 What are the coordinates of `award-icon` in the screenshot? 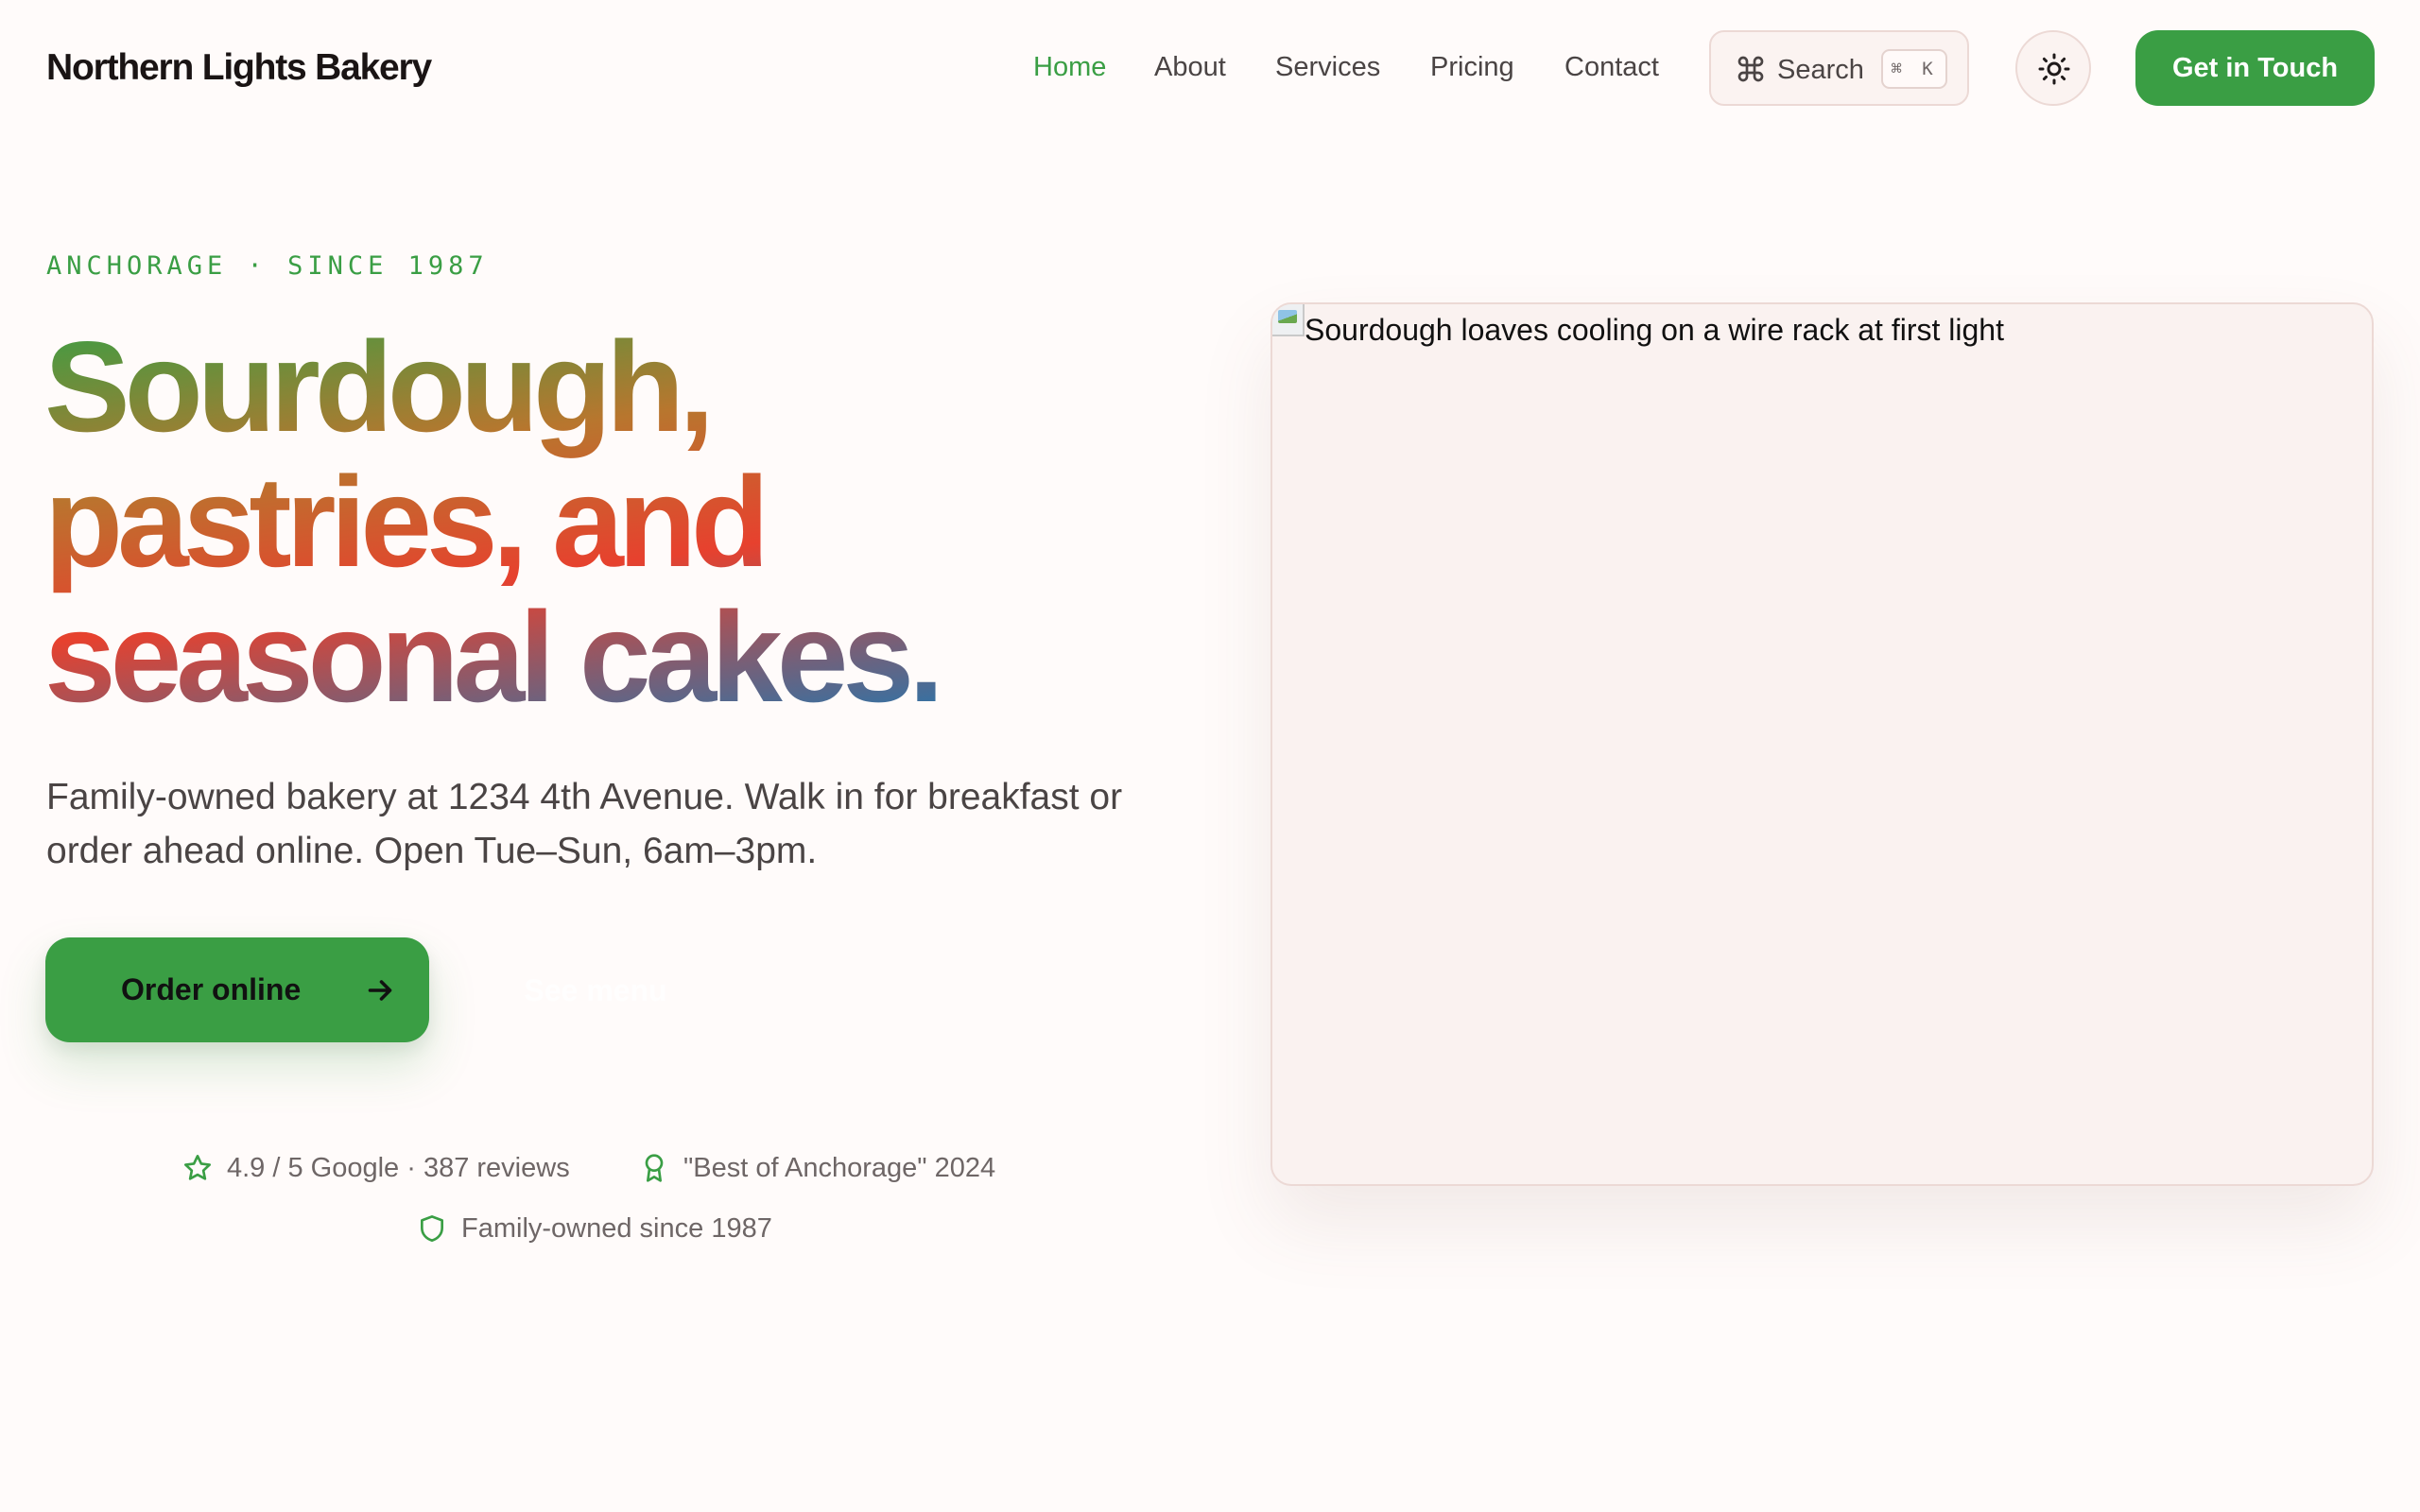 It's located at (654, 1168).